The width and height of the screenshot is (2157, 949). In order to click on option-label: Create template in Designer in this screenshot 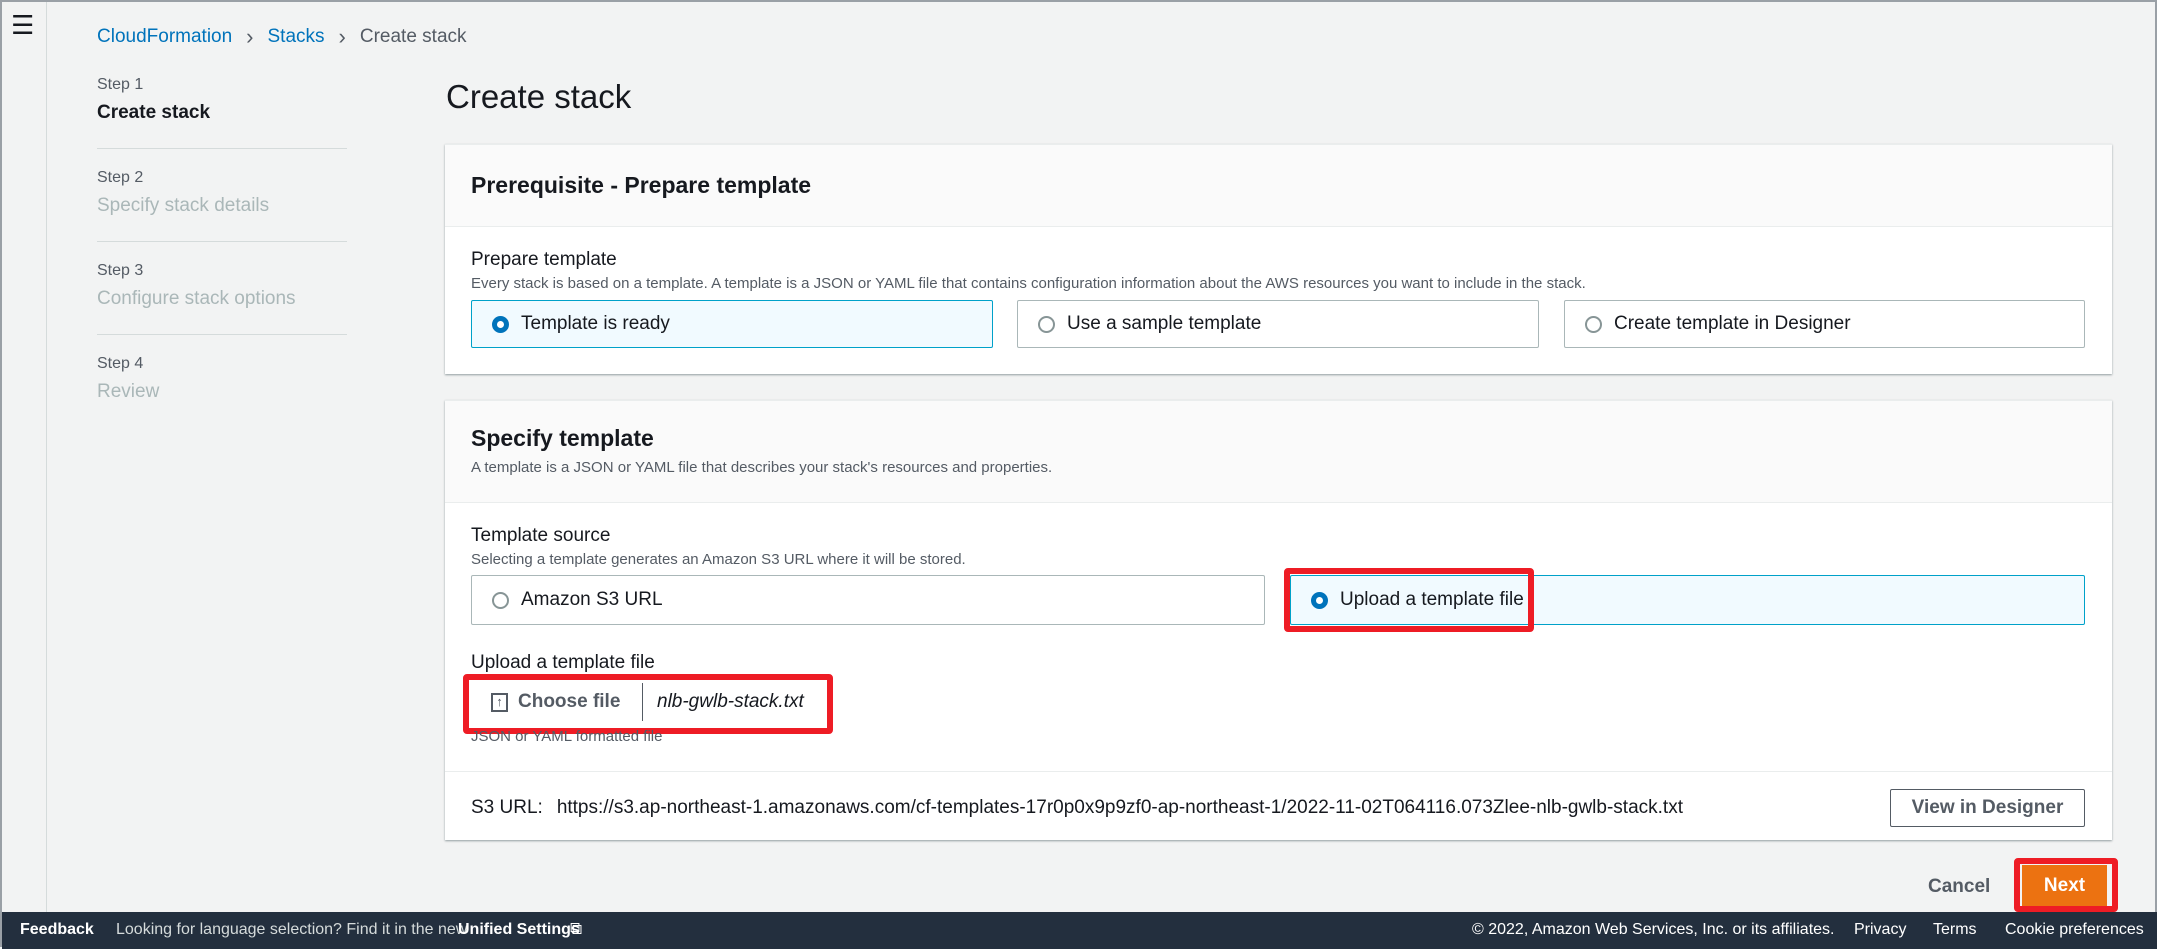, I will do `click(1732, 323)`.